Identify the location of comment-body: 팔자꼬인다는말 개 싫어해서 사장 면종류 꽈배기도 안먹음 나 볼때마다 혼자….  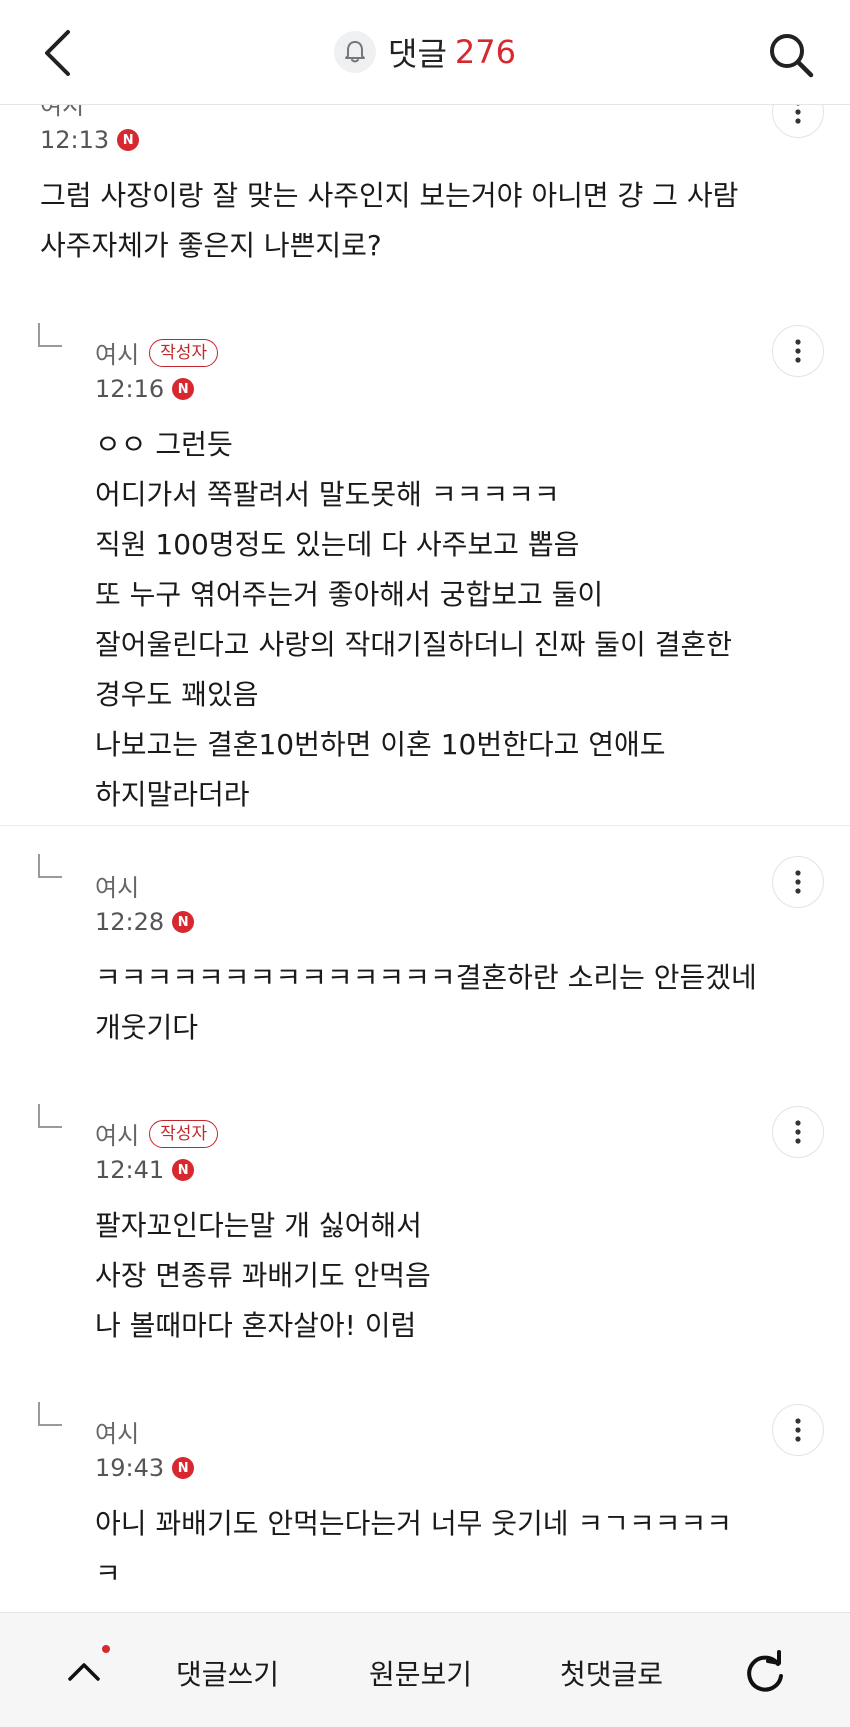
(263, 1275).